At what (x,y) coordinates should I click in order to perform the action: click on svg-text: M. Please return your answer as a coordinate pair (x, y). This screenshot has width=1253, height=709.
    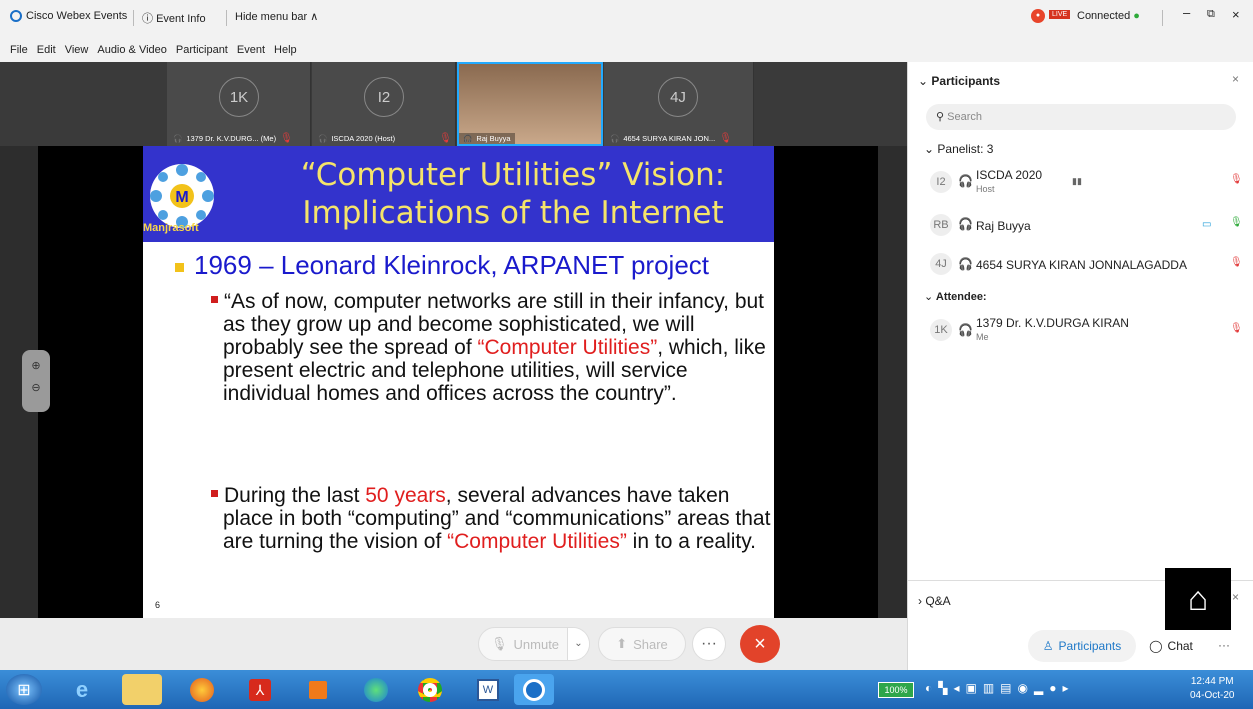
    Looking at the image, I should click on (181, 197).